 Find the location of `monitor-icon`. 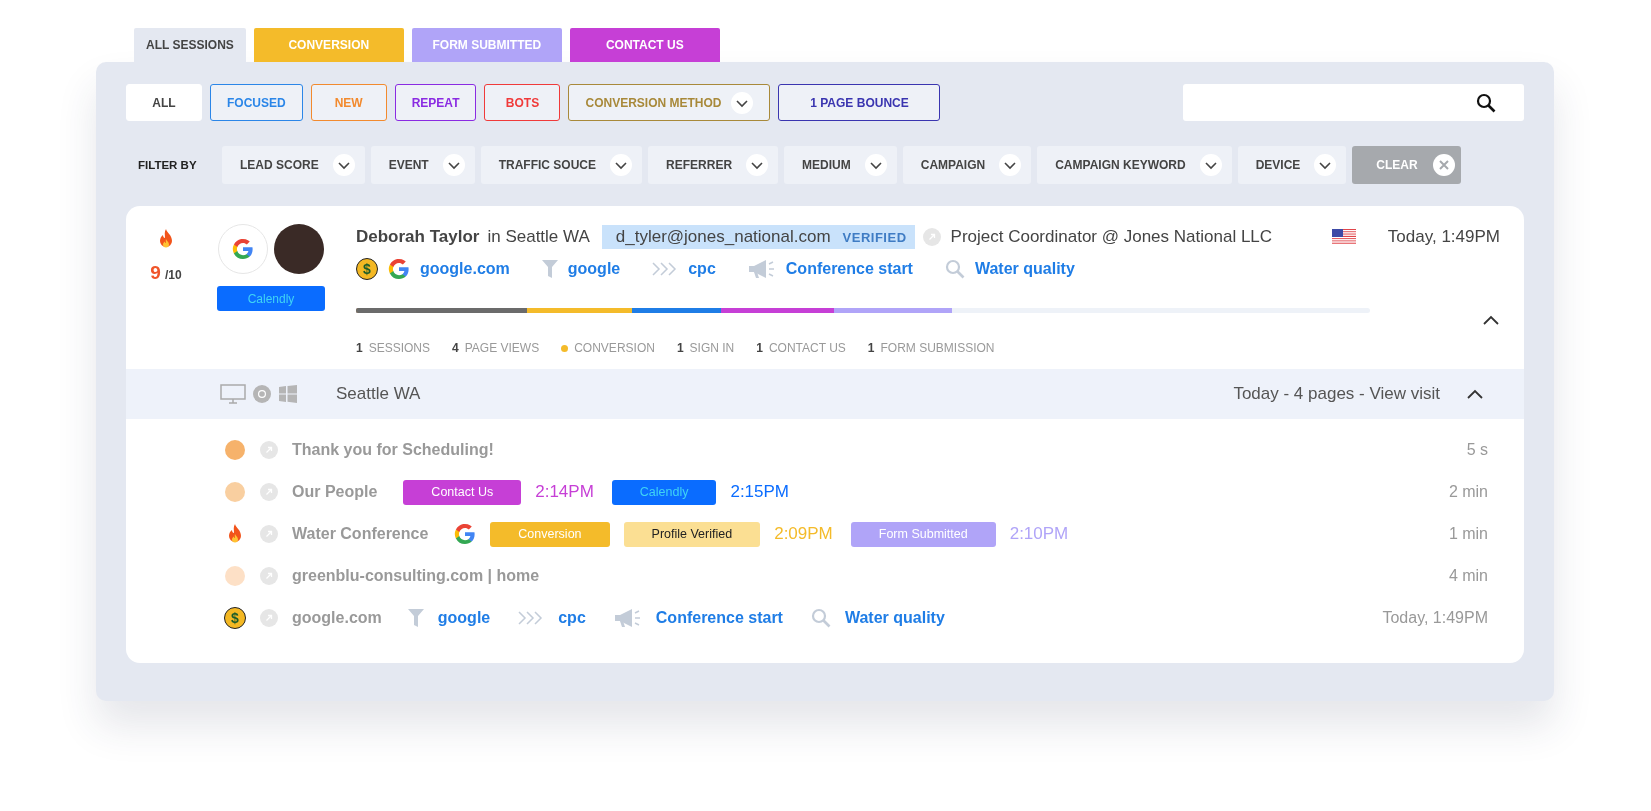

monitor-icon is located at coordinates (233, 394).